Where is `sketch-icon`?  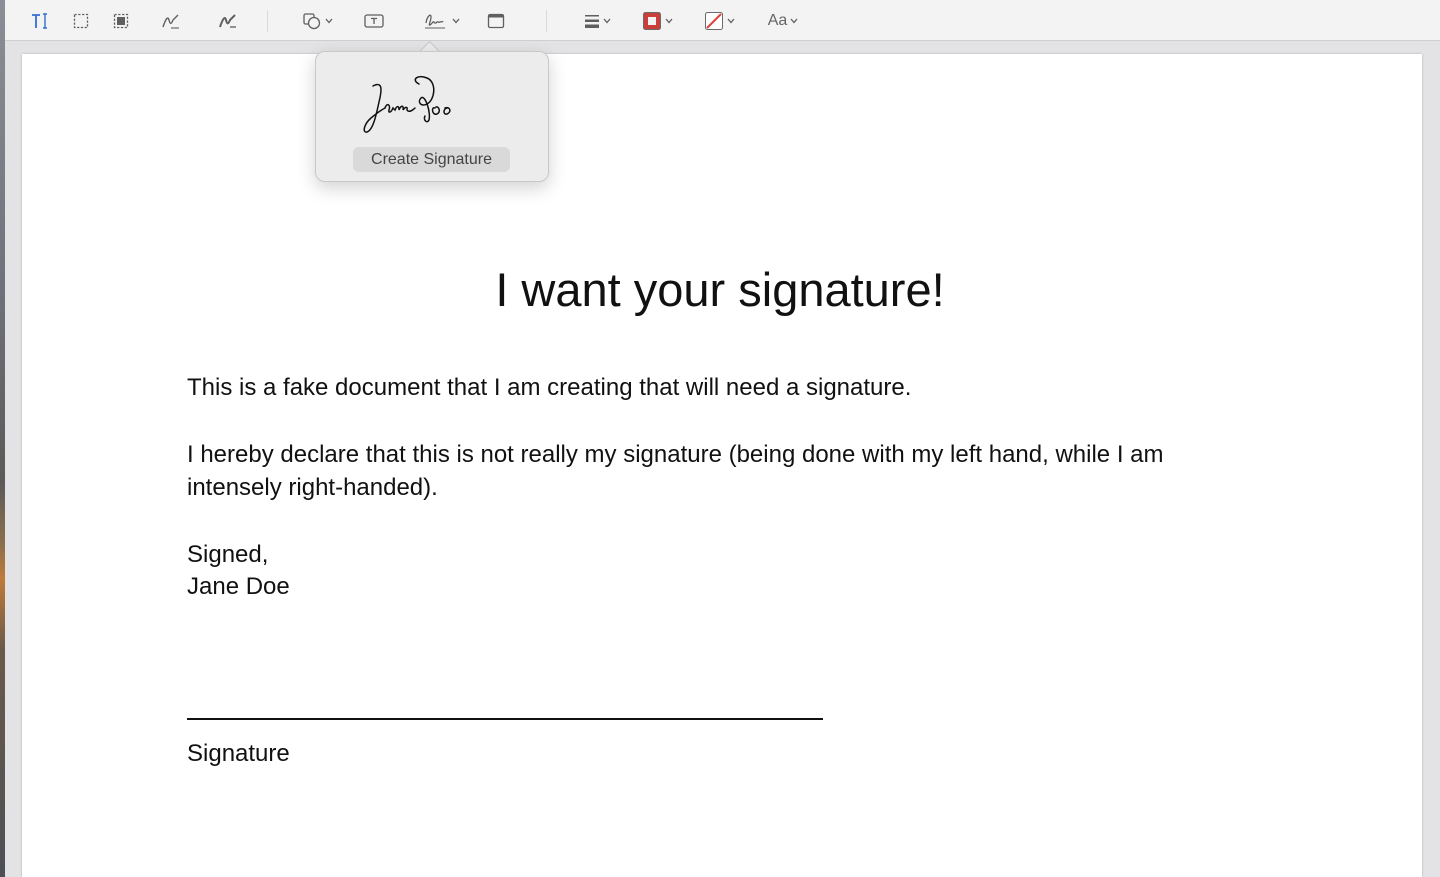 sketch-icon is located at coordinates (170, 21).